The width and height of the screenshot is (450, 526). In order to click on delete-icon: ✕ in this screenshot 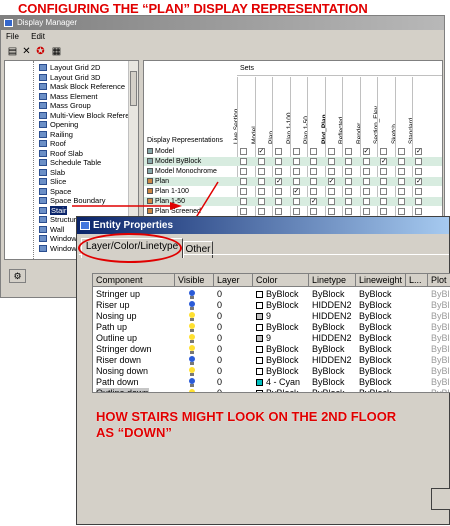, I will do `click(26, 52)`.